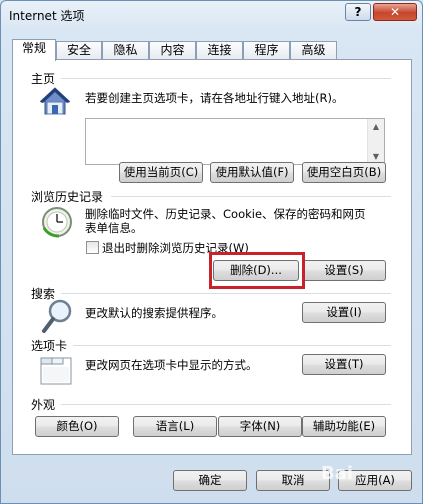 The height and width of the screenshot is (504, 423). What do you see at coordinates (57, 316) in the screenshot?
I see `magnifier-icon` at bounding box center [57, 316].